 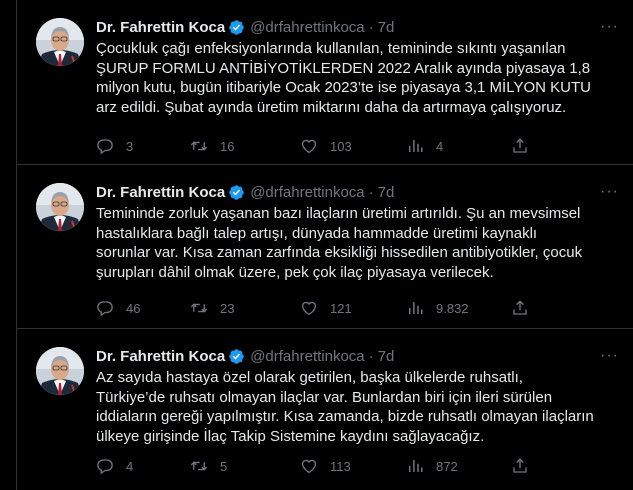 What do you see at coordinates (458, 146) in the screenshot?
I see `views-button: 4` at bounding box center [458, 146].